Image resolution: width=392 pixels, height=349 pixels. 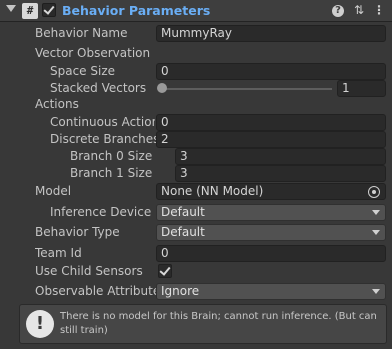 I want to click on warning-icon: !, so click(x=40, y=324).